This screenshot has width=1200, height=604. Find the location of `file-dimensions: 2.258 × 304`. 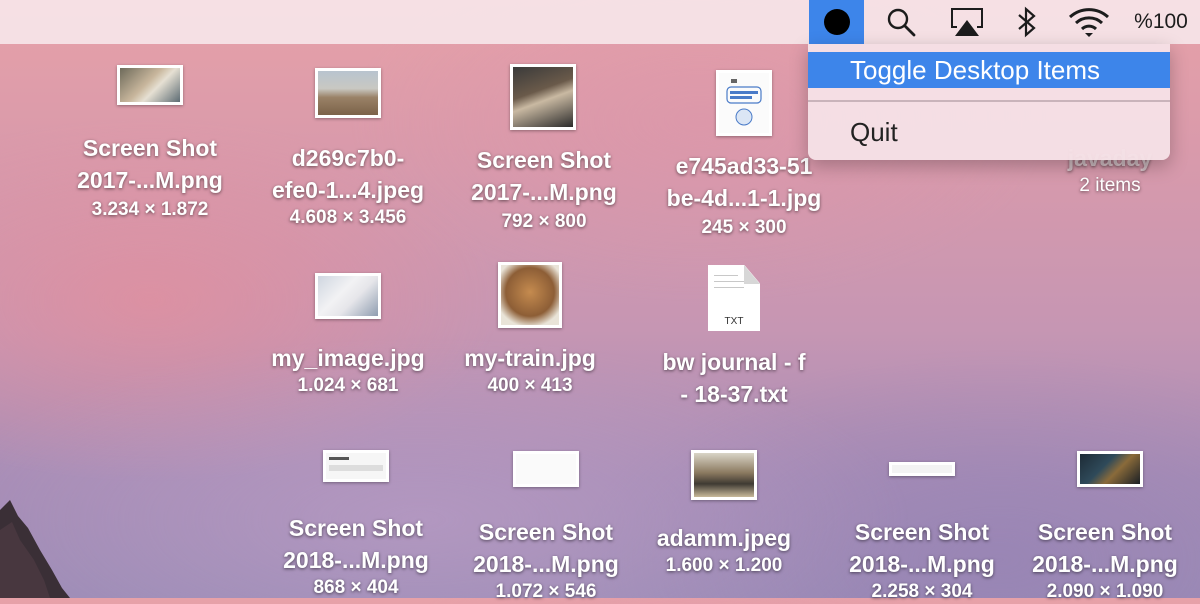

file-dimensions: 2.258 × 304 is located at coordinates (922, 591).